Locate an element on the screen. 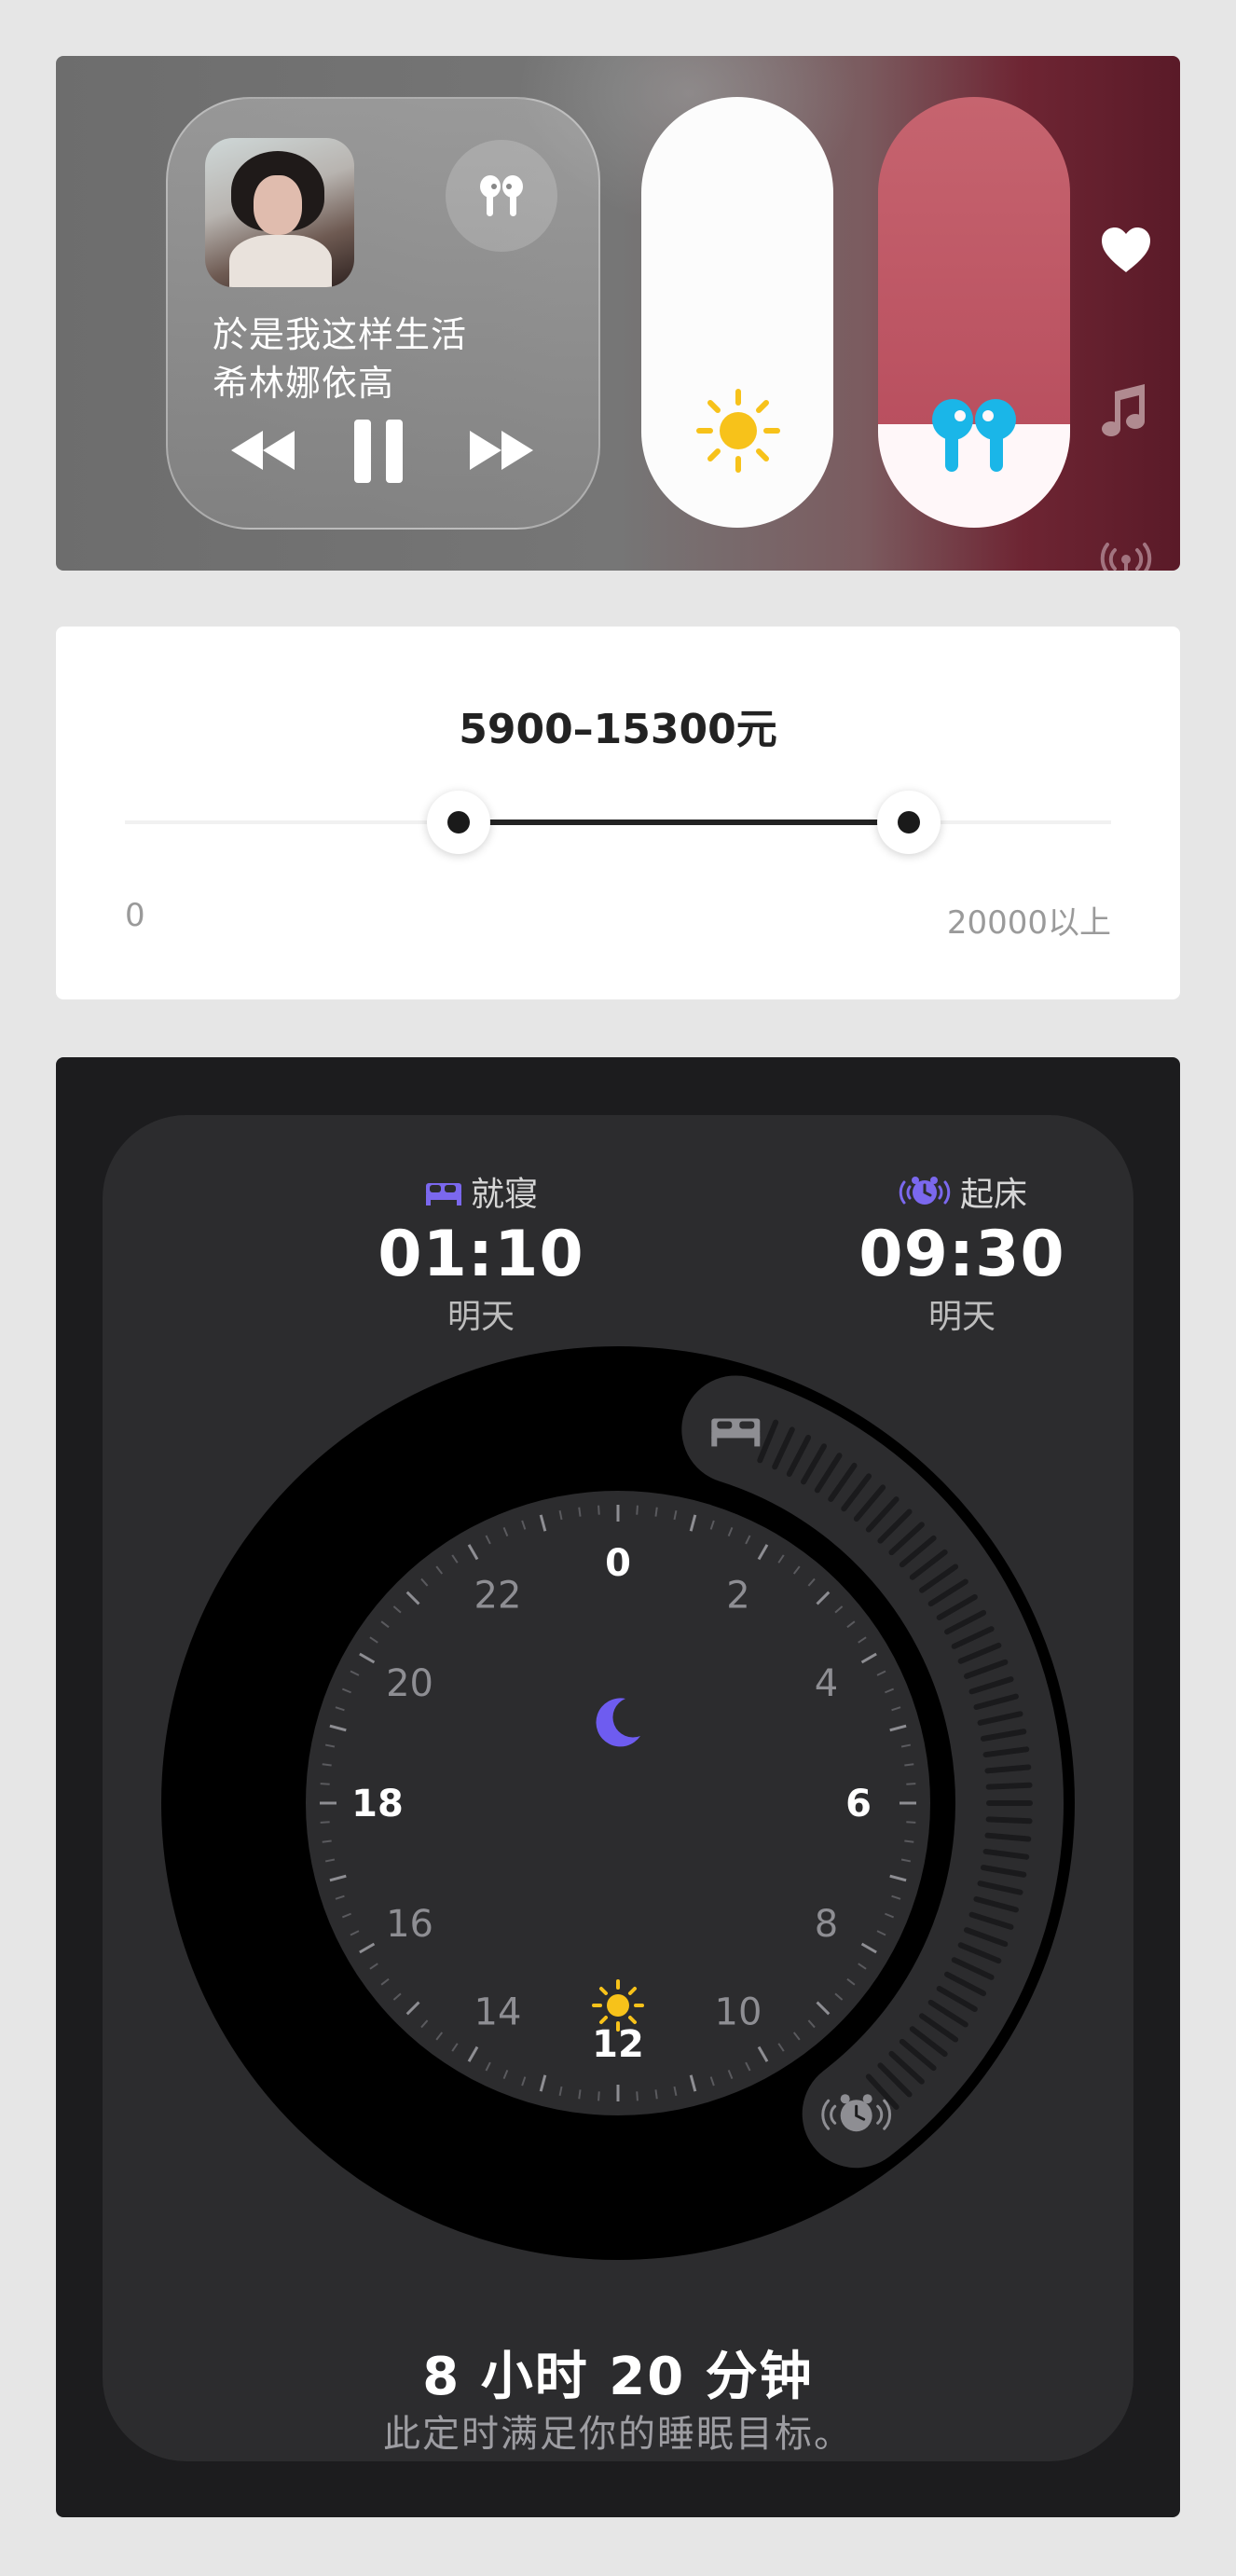  dial-number: 22 is located at coordinates (498, 1596).